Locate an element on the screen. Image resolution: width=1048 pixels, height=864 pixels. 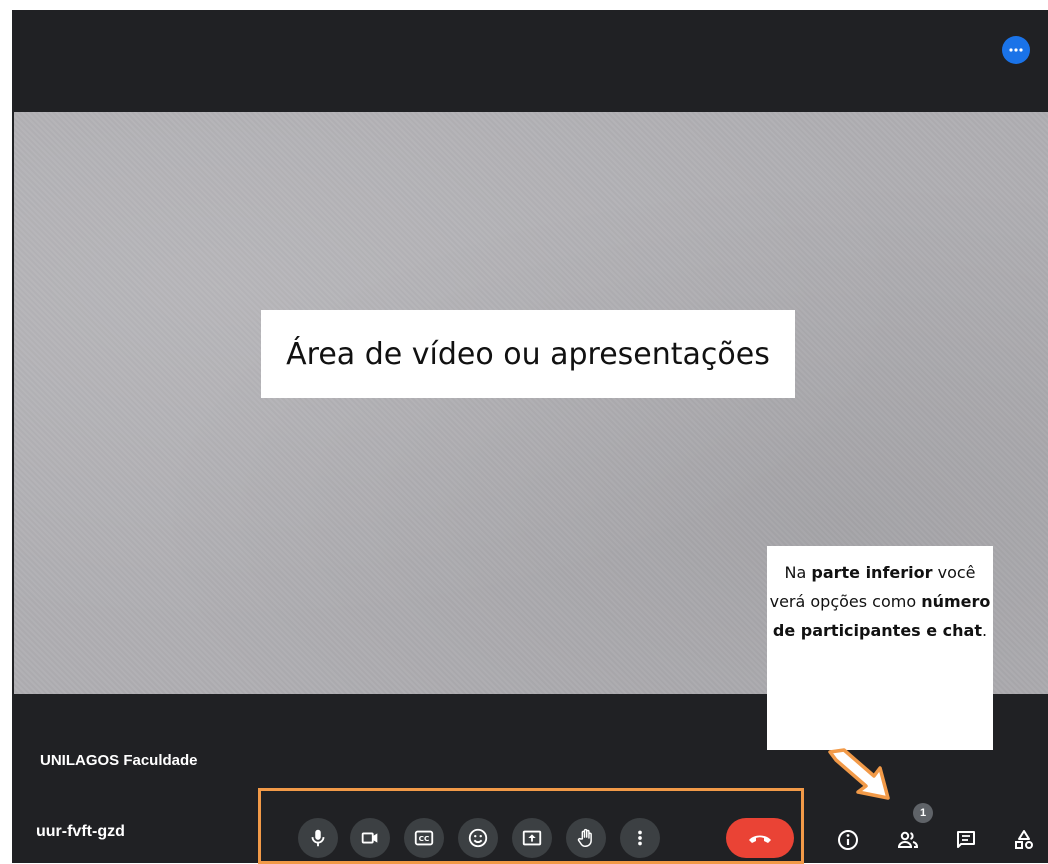
callout-text: Na is located at coordinates (798, 572).